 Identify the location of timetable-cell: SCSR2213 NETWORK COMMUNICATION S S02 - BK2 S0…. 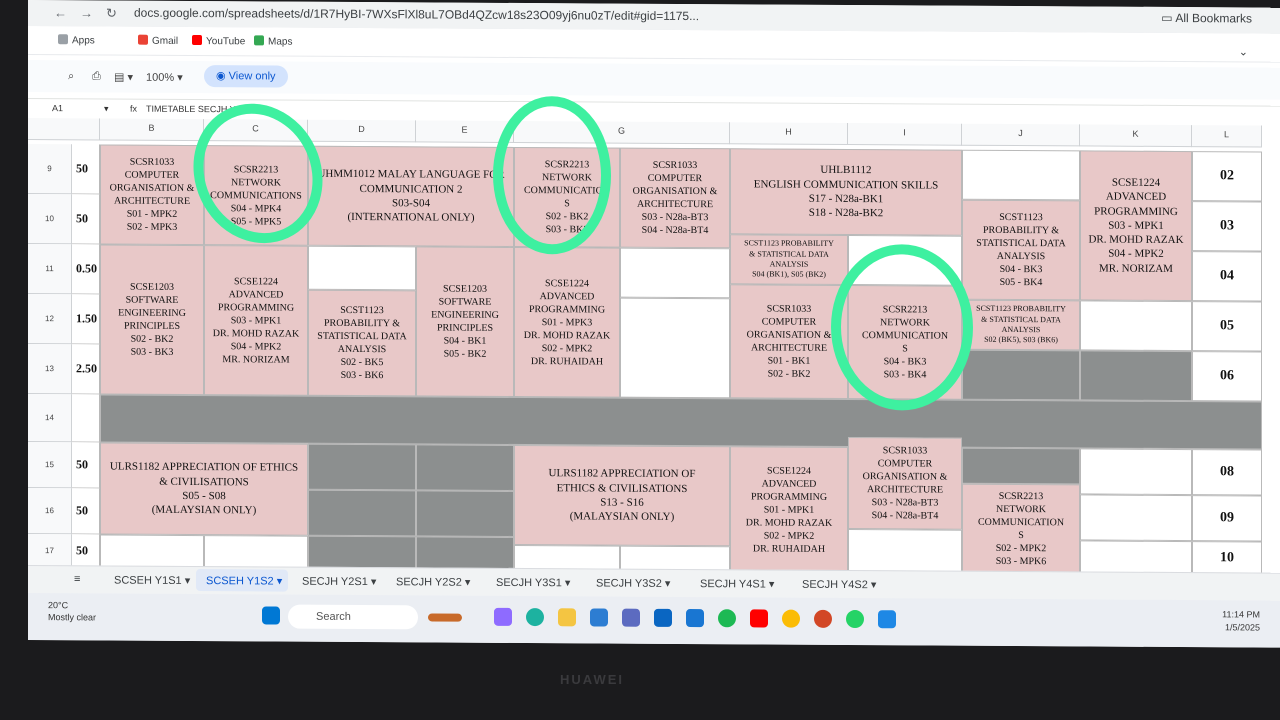
(567, 197).